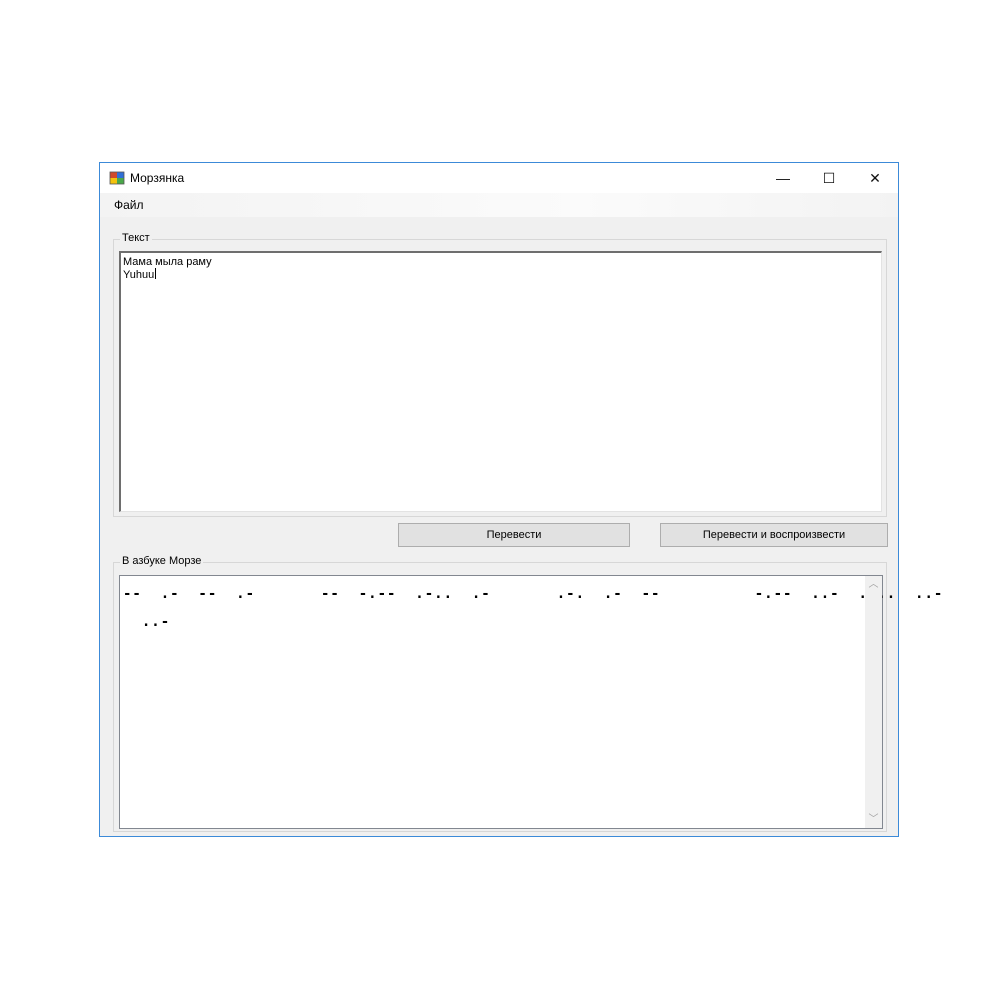 The image size is (1000, 1000). What do you see at coordinates (162, 561) in the screenshot?
I see `output-group-label: В азбуке Морзе` at bounding box center [162, 561].